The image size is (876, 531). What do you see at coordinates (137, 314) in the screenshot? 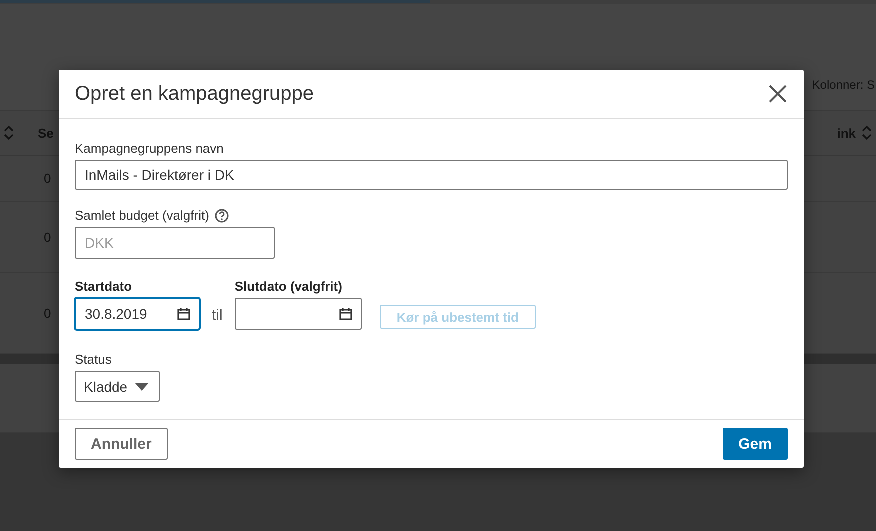
I see `start-date-field: 30.8.2019` at bounding box center [137, 314].